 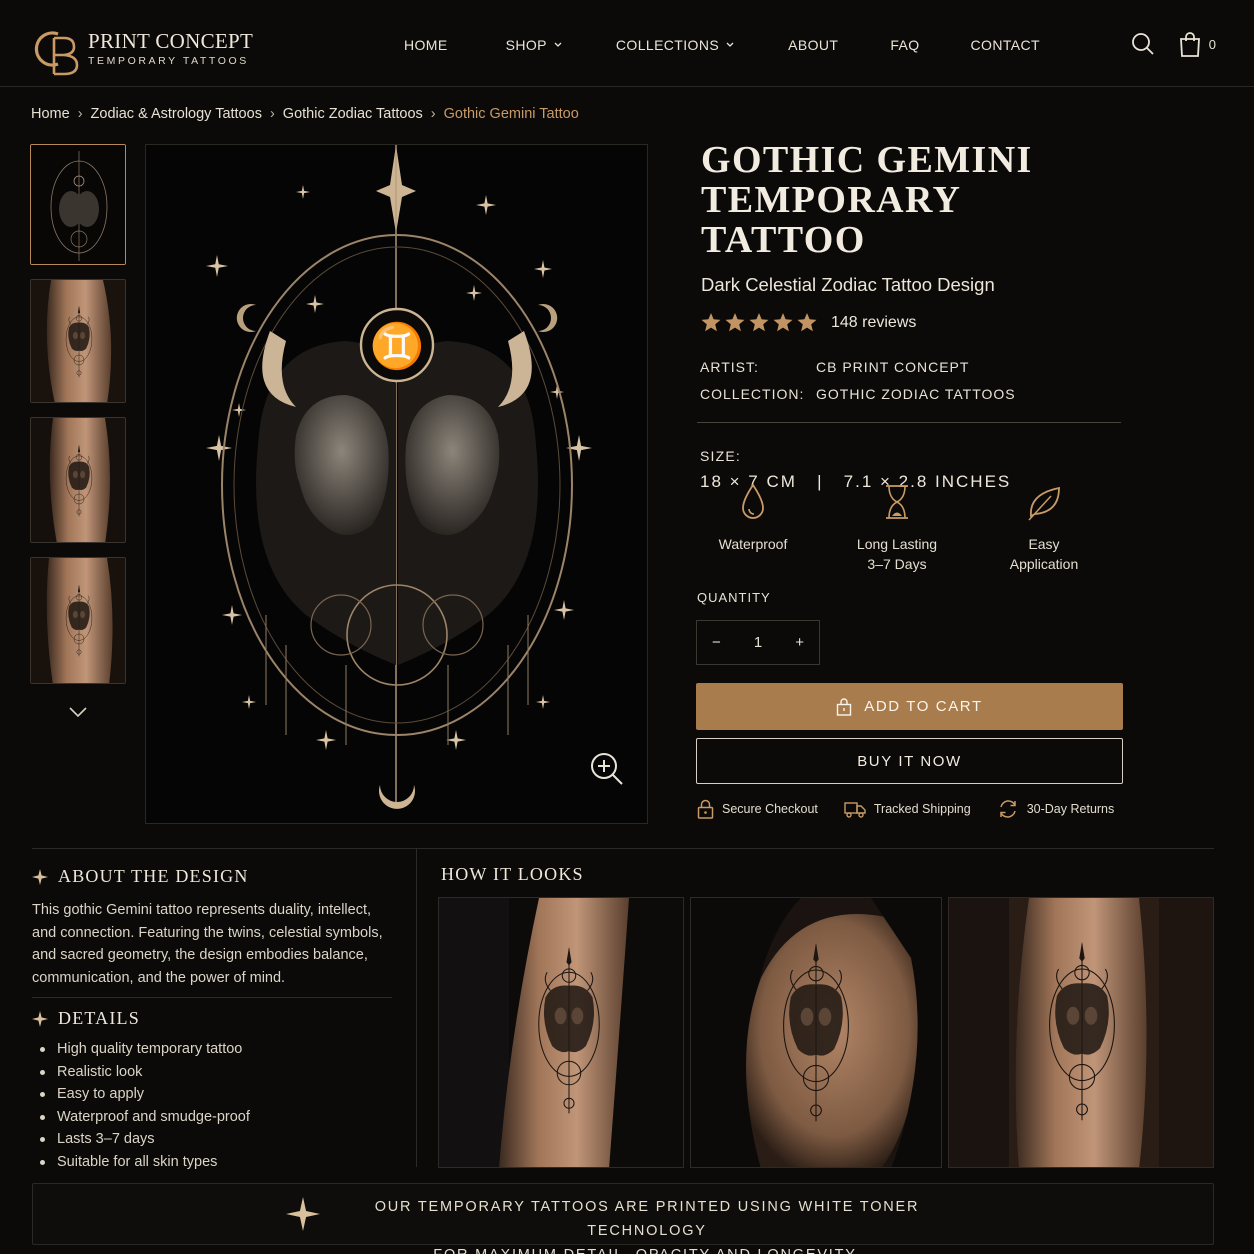 What do you see at coordinates (893, 367) in the screenshot?
I see `artist-value: CB PRINT CONCEPT` at bounding box center [893, 367].